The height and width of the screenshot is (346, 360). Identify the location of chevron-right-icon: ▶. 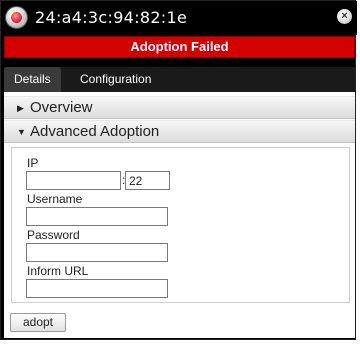
(20, 108).